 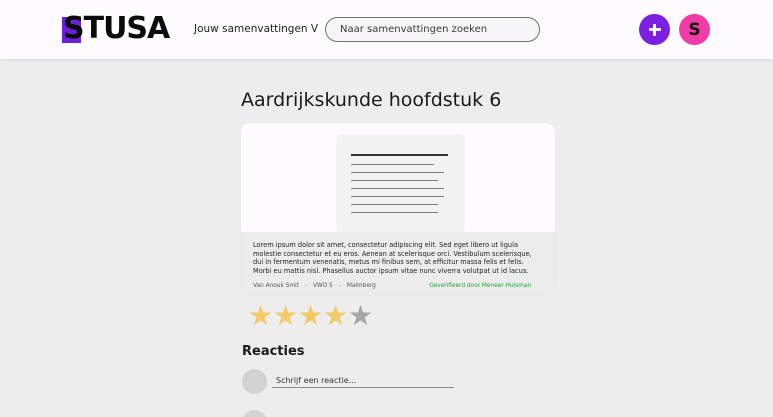 I want to click on document-preview, so click(x=398, y=177).